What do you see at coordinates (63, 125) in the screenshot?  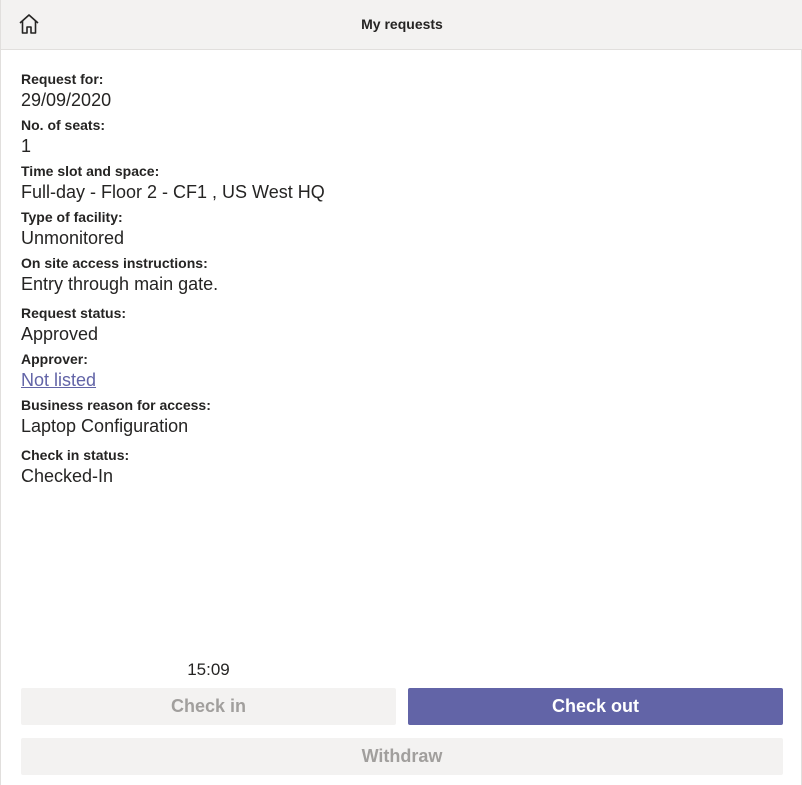 I see `seats-label: No. of seats:` at bounding box center [63, 125].